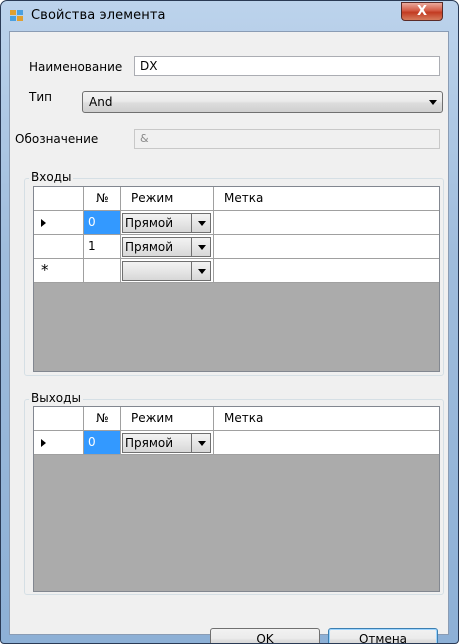 Image resolution: width=459 pixels, height=644 pixels. Describe the element at coordinates (229, 16) in the screenshot. I see `title-bar: Свойства элемента X` at that location.